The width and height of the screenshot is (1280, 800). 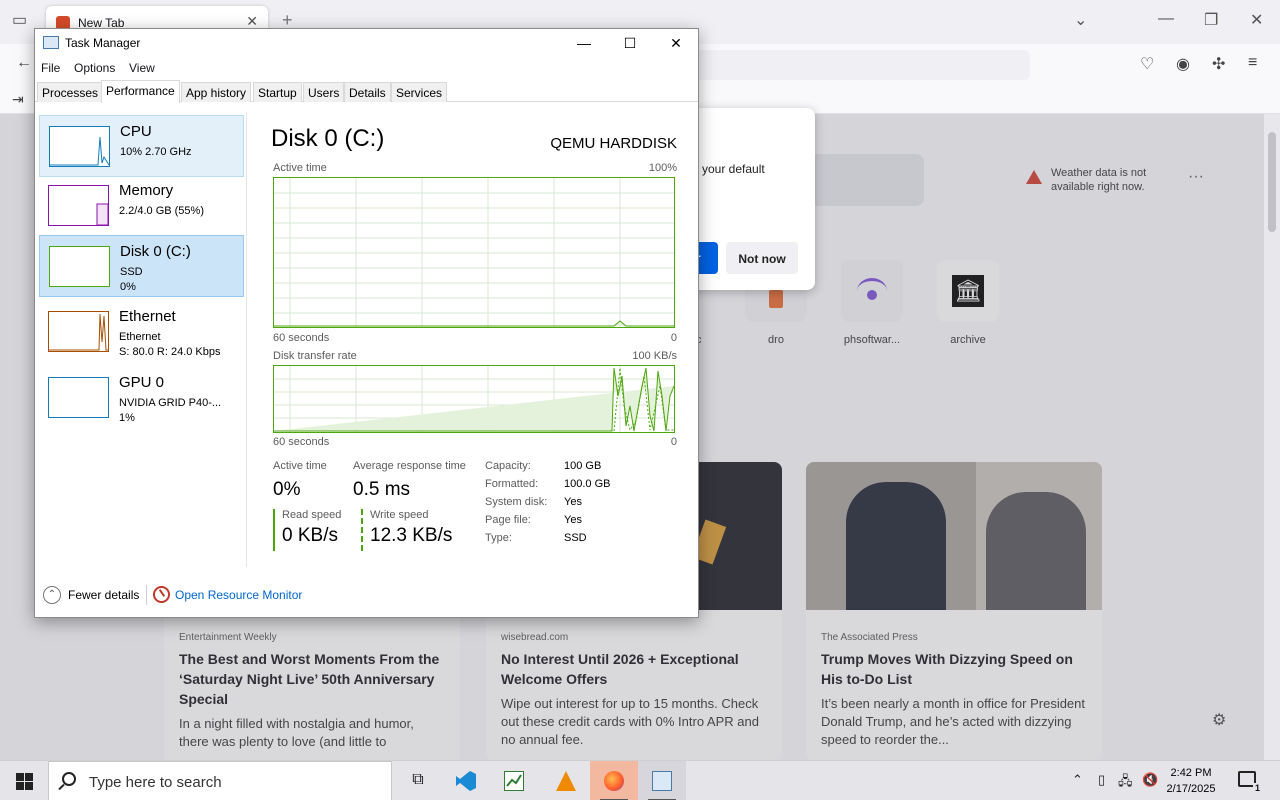 What do you see at coordinates (170, 344) in the screenshot?
I see `sidebar-item-detail: Ethernet S: 80.0 R: 24.0 Kbps` at bounding box center [170, 344].